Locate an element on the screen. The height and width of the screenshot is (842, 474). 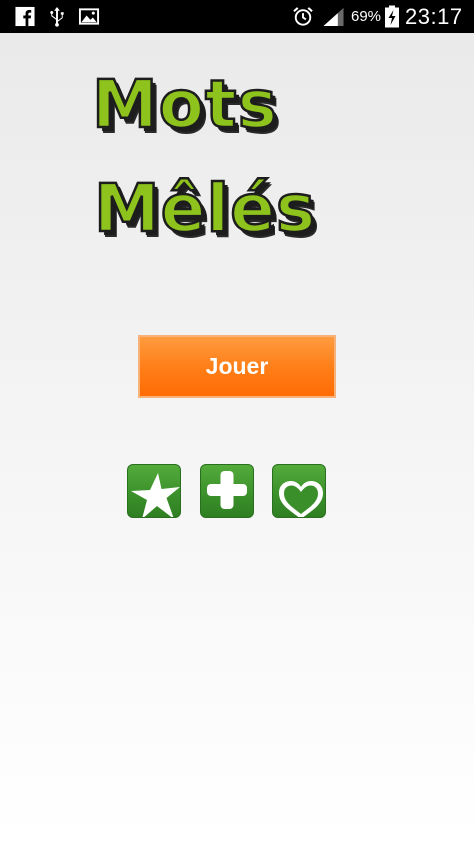
status-bar: 69% 23:17 is located at coordinates (237, 16).